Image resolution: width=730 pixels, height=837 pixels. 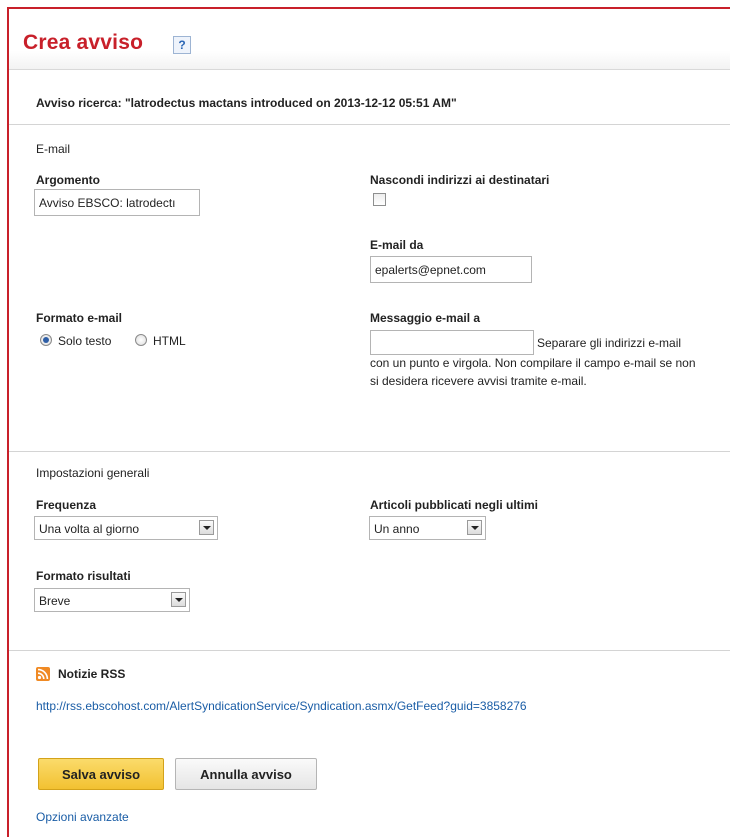 I want to click on results-format-label: Formato risultati, so click(x=83, y=576).